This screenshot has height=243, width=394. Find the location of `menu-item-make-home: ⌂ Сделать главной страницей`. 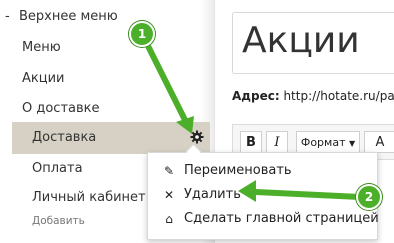

menu-item-make-home: ⌂ Сделать главной страницей is located at coordinates (263, 219).